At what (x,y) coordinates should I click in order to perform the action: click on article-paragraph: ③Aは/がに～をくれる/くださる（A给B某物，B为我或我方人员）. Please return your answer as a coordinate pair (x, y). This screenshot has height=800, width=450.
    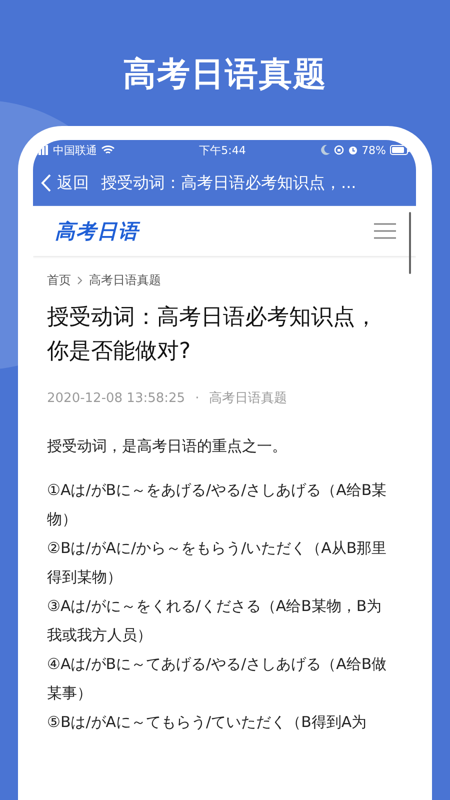
    Looking at the image, I should click on (215, 621).